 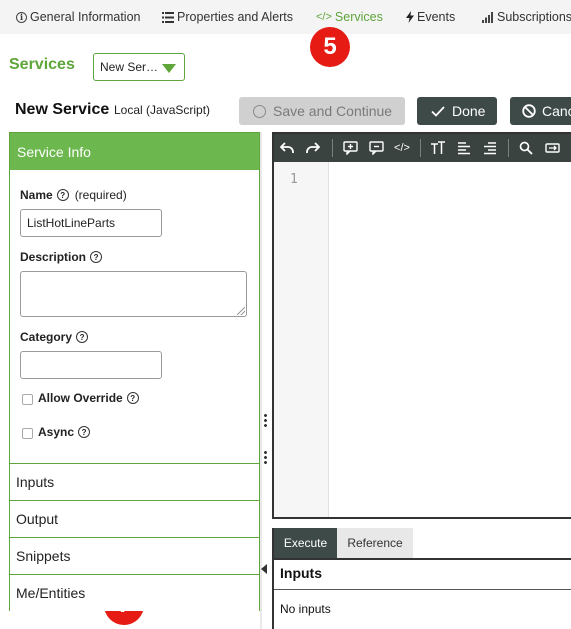 What do you see at coordinates (305, 543) in the screenshot?
I see `tab-execute: Execute` at bounding box center [305, 543].